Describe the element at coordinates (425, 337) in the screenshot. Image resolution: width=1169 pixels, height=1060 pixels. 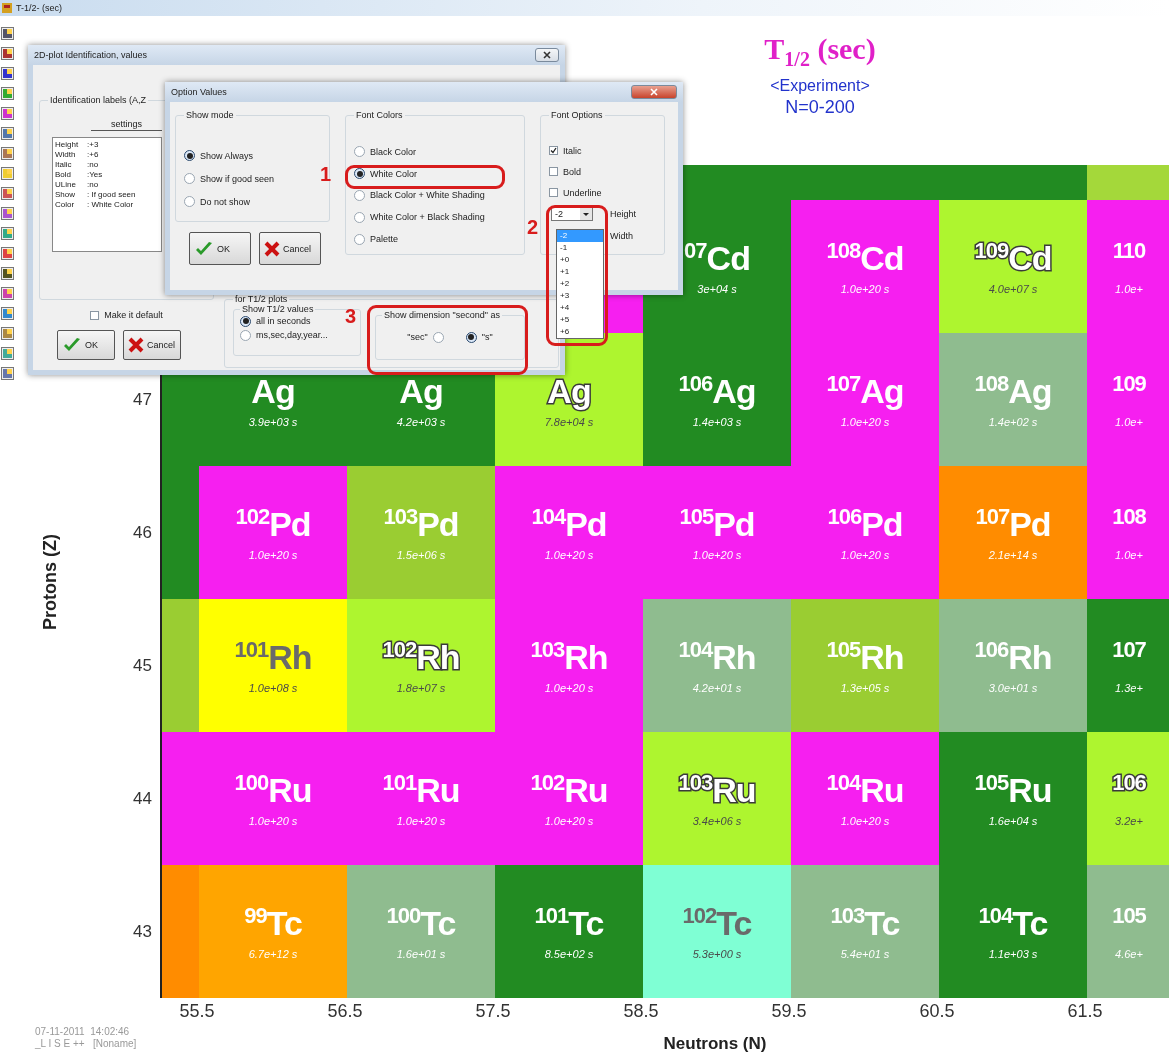
I see `radio-button: "sec"` at that location.